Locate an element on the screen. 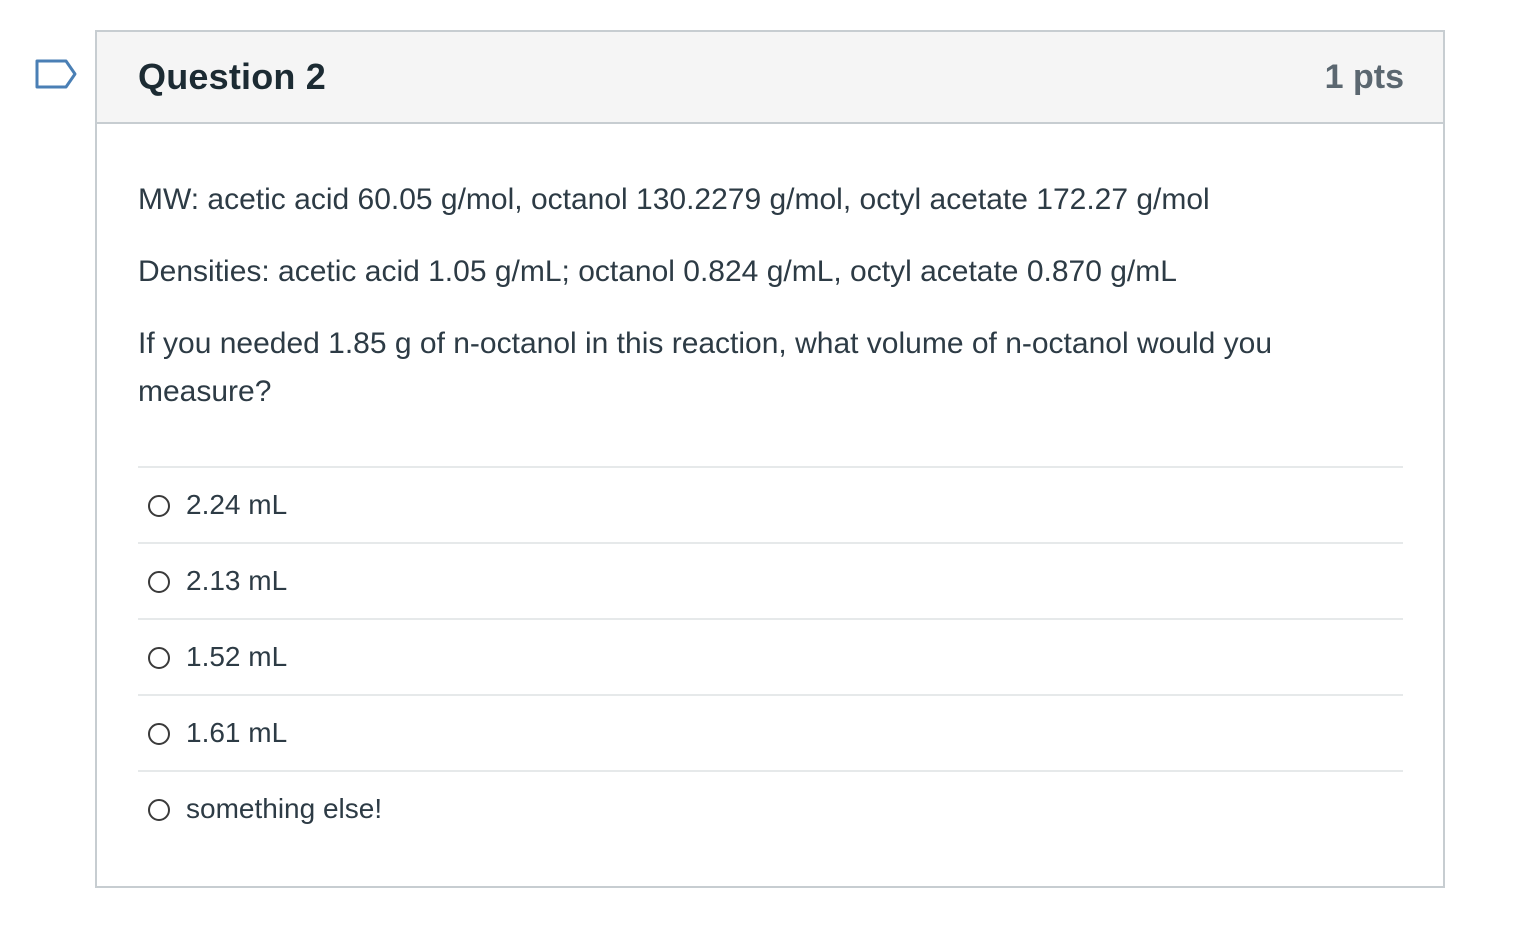 This screenshot has height=947, width=1516. flag-outline-icon is located at coordinates (56, 74).